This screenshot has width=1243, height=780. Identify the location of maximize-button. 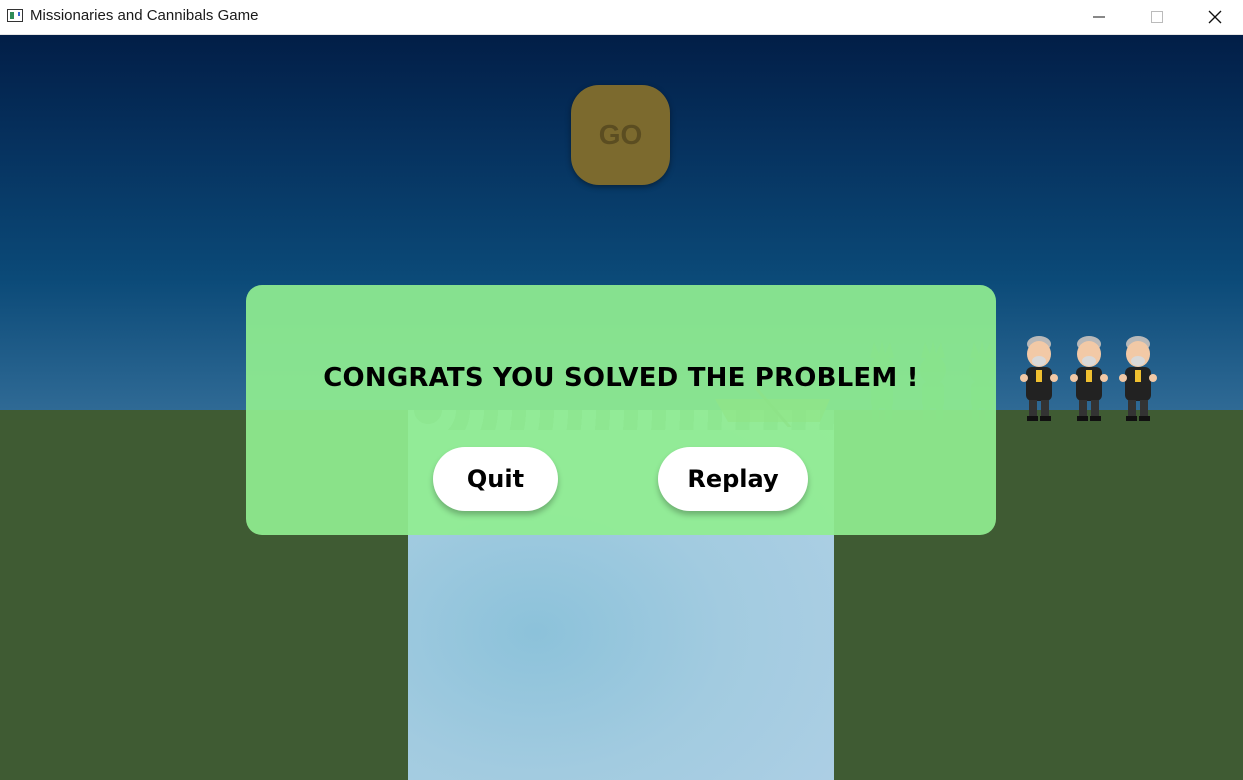
(1157, 17).